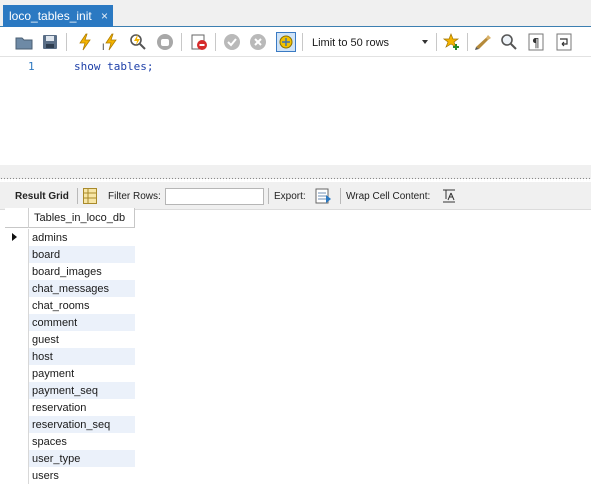  I want to click on filter-rows-input, so click(214, 196).